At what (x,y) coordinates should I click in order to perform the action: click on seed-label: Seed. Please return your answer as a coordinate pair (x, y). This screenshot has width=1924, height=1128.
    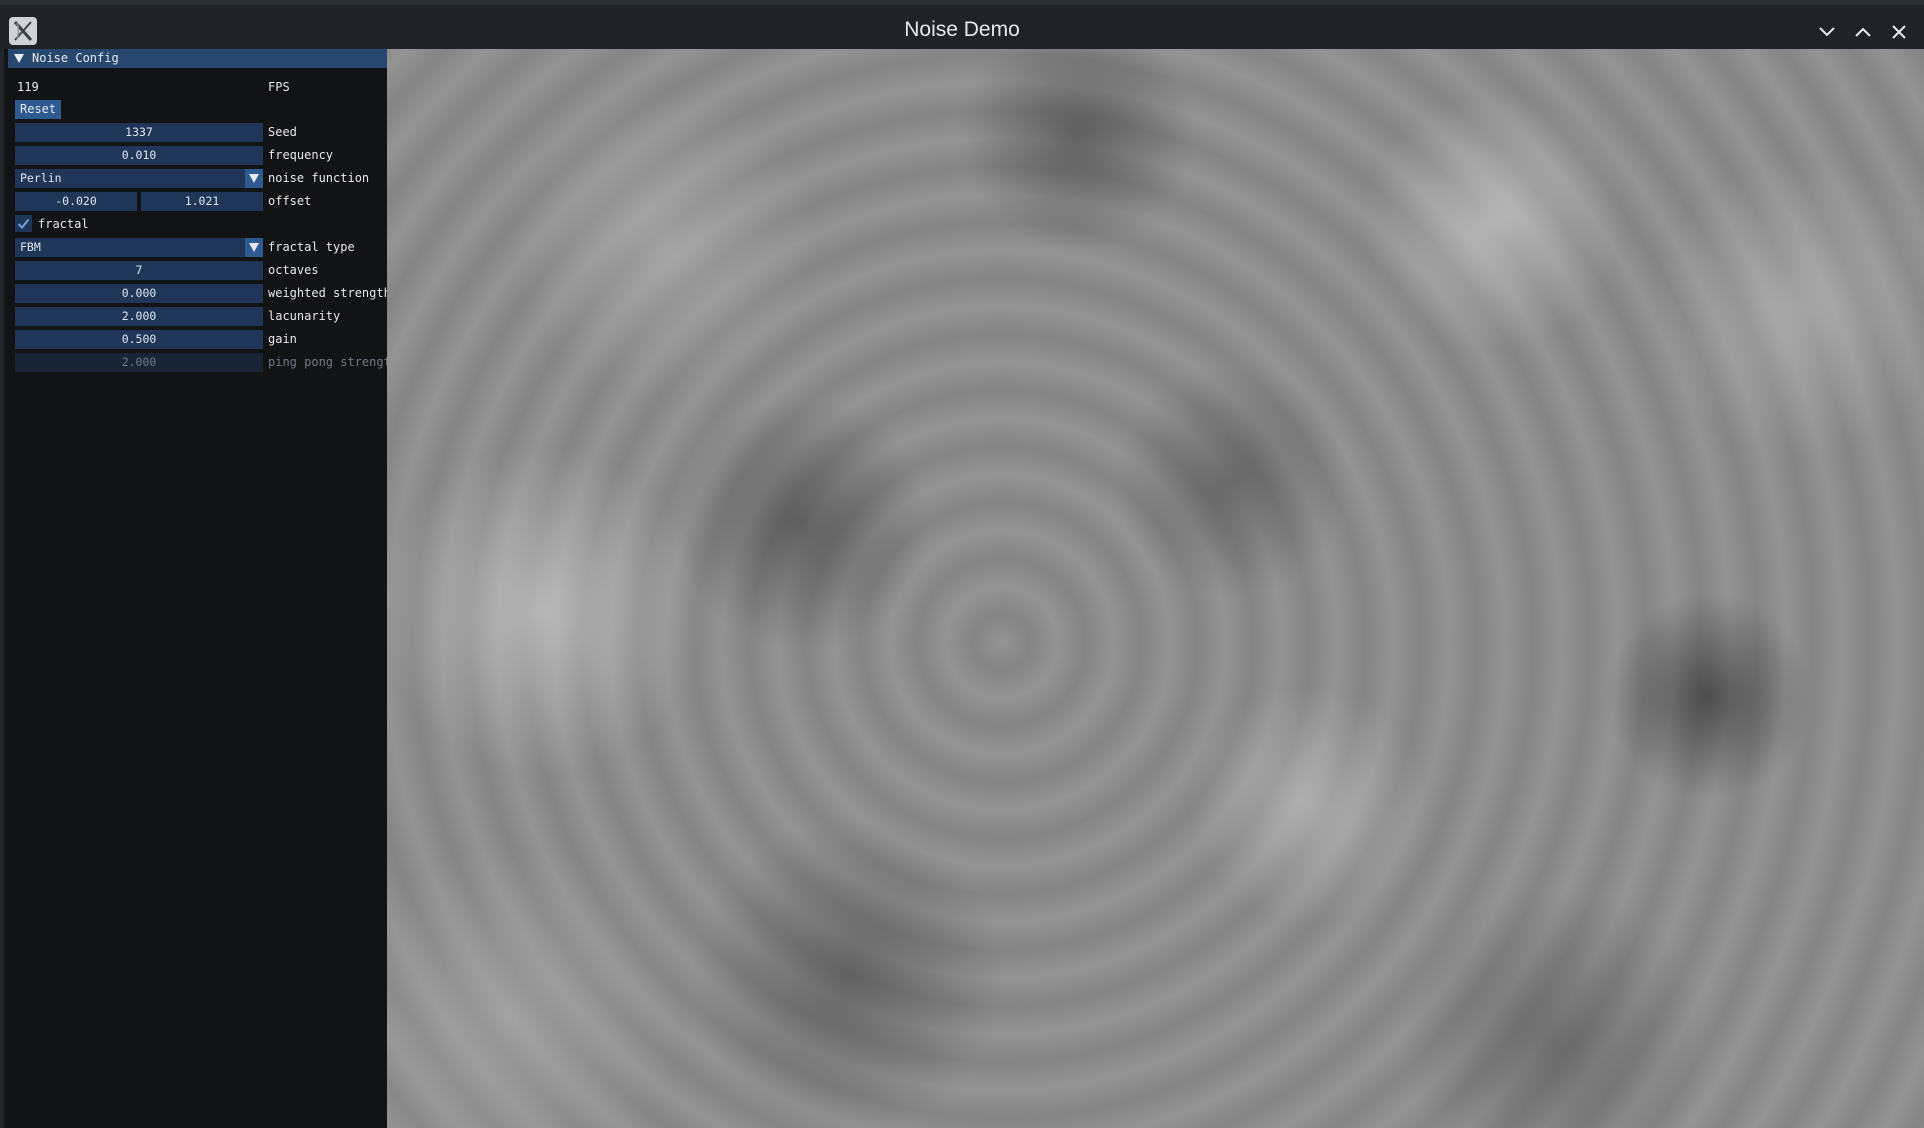
    Looking at the image, I should click on (282, 132).